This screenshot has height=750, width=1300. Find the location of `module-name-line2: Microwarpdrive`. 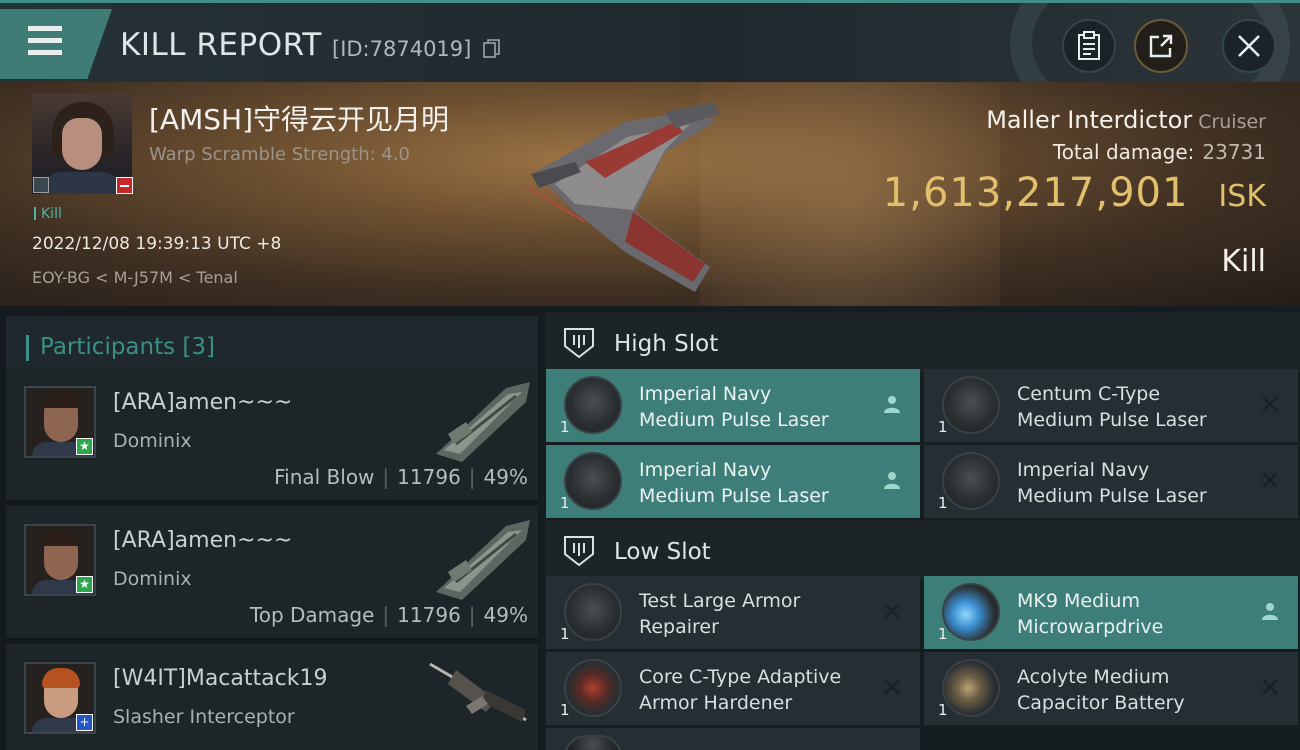

module-name-line2: Microwarpdrive is located at coordinates (1090, 627).